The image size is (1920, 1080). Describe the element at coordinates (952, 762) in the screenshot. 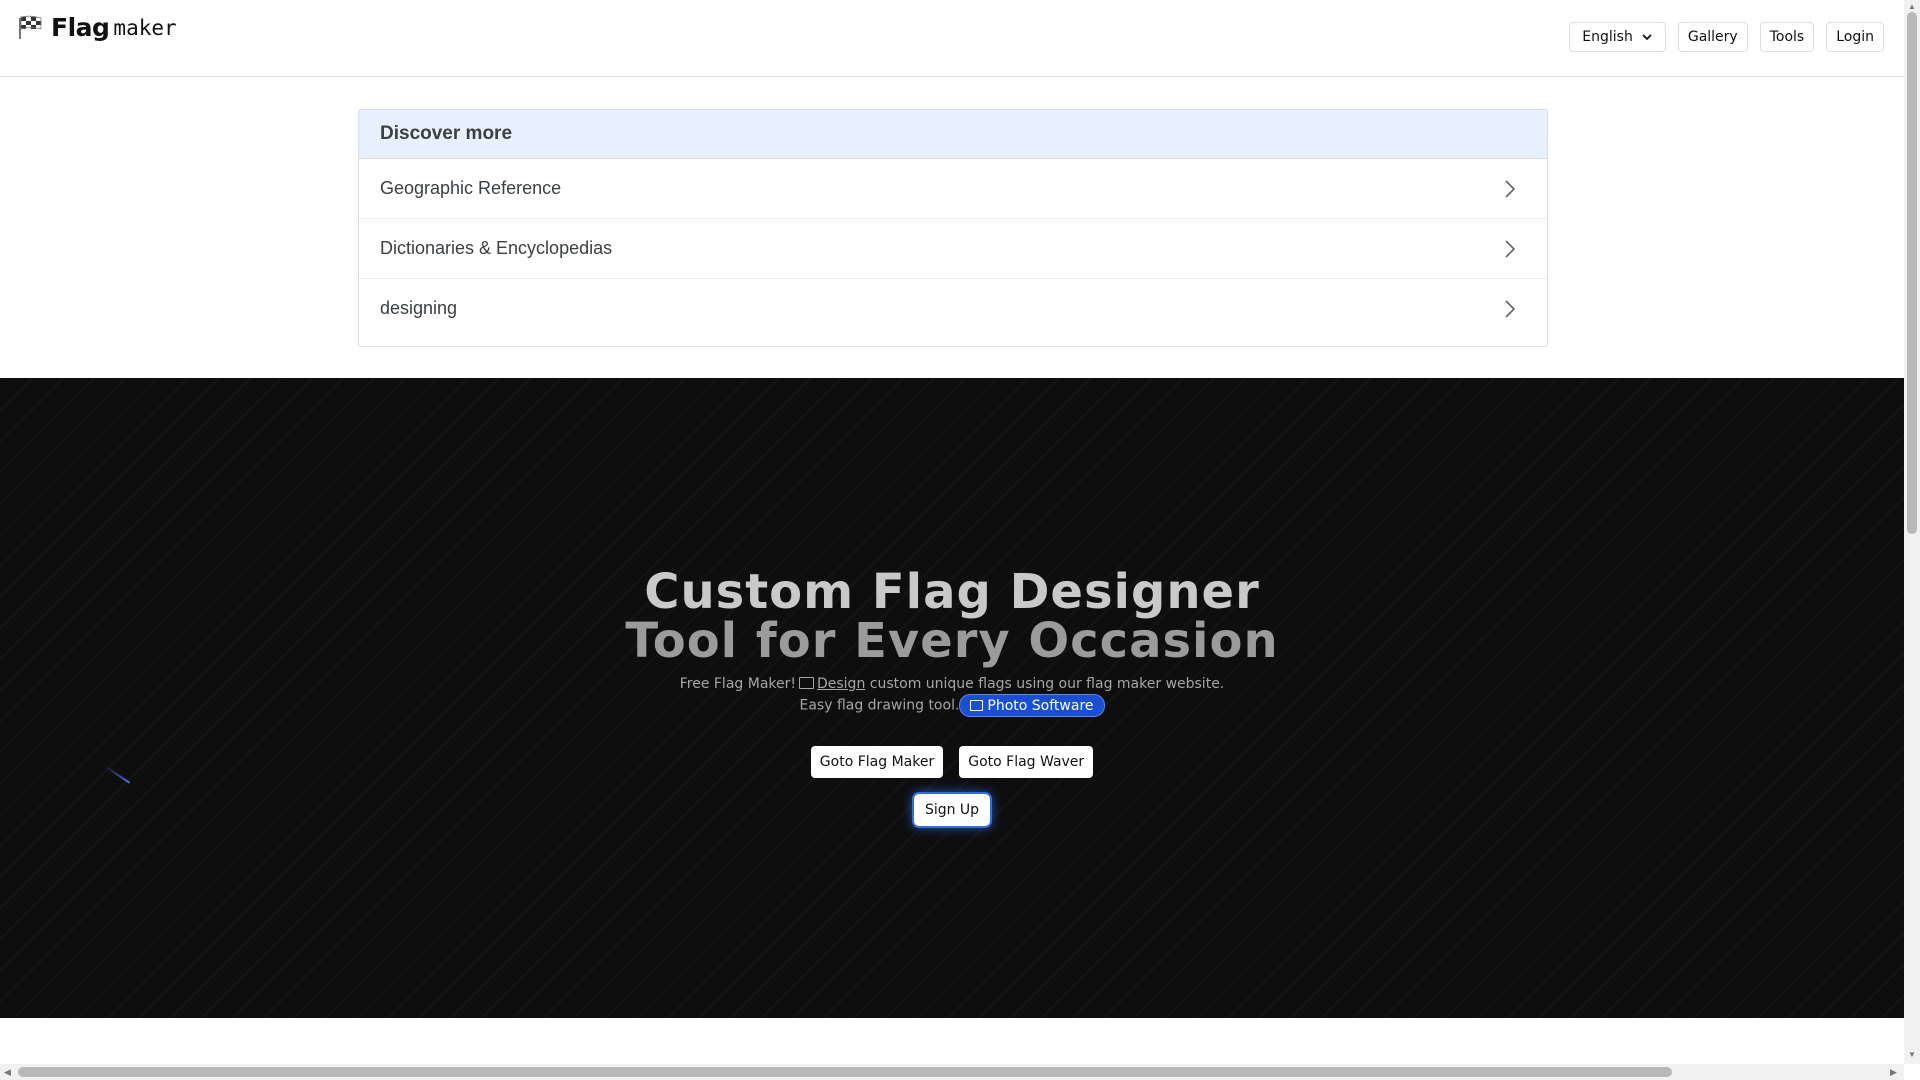

I see `hero-button-row: Goto Flag Maker Goto Flag Waver` at that location.